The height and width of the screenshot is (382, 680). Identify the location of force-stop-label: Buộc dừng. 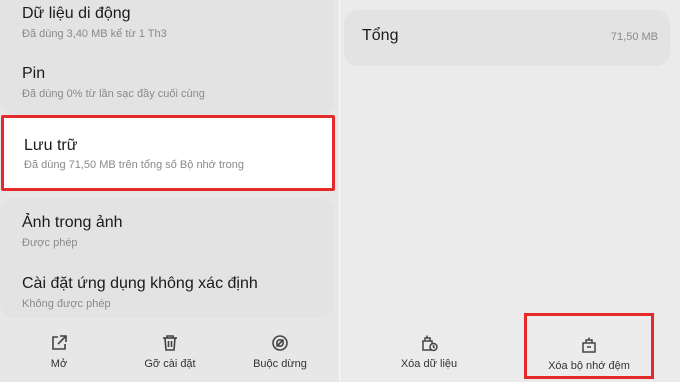
(280, 364).